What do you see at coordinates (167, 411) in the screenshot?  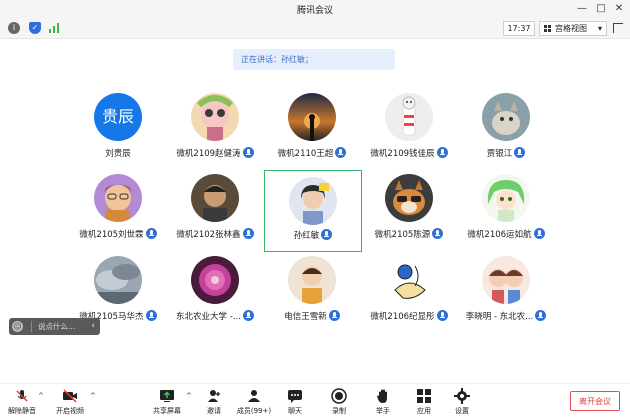 I see `share-screen-label: 共享屏幕` at bounding box center [167, 411].